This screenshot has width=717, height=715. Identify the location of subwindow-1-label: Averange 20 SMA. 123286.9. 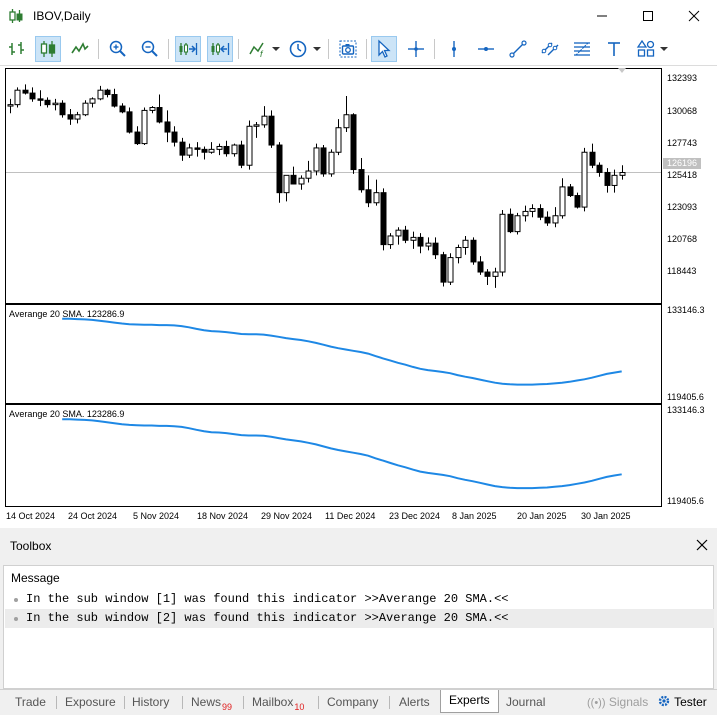
(67, 314).